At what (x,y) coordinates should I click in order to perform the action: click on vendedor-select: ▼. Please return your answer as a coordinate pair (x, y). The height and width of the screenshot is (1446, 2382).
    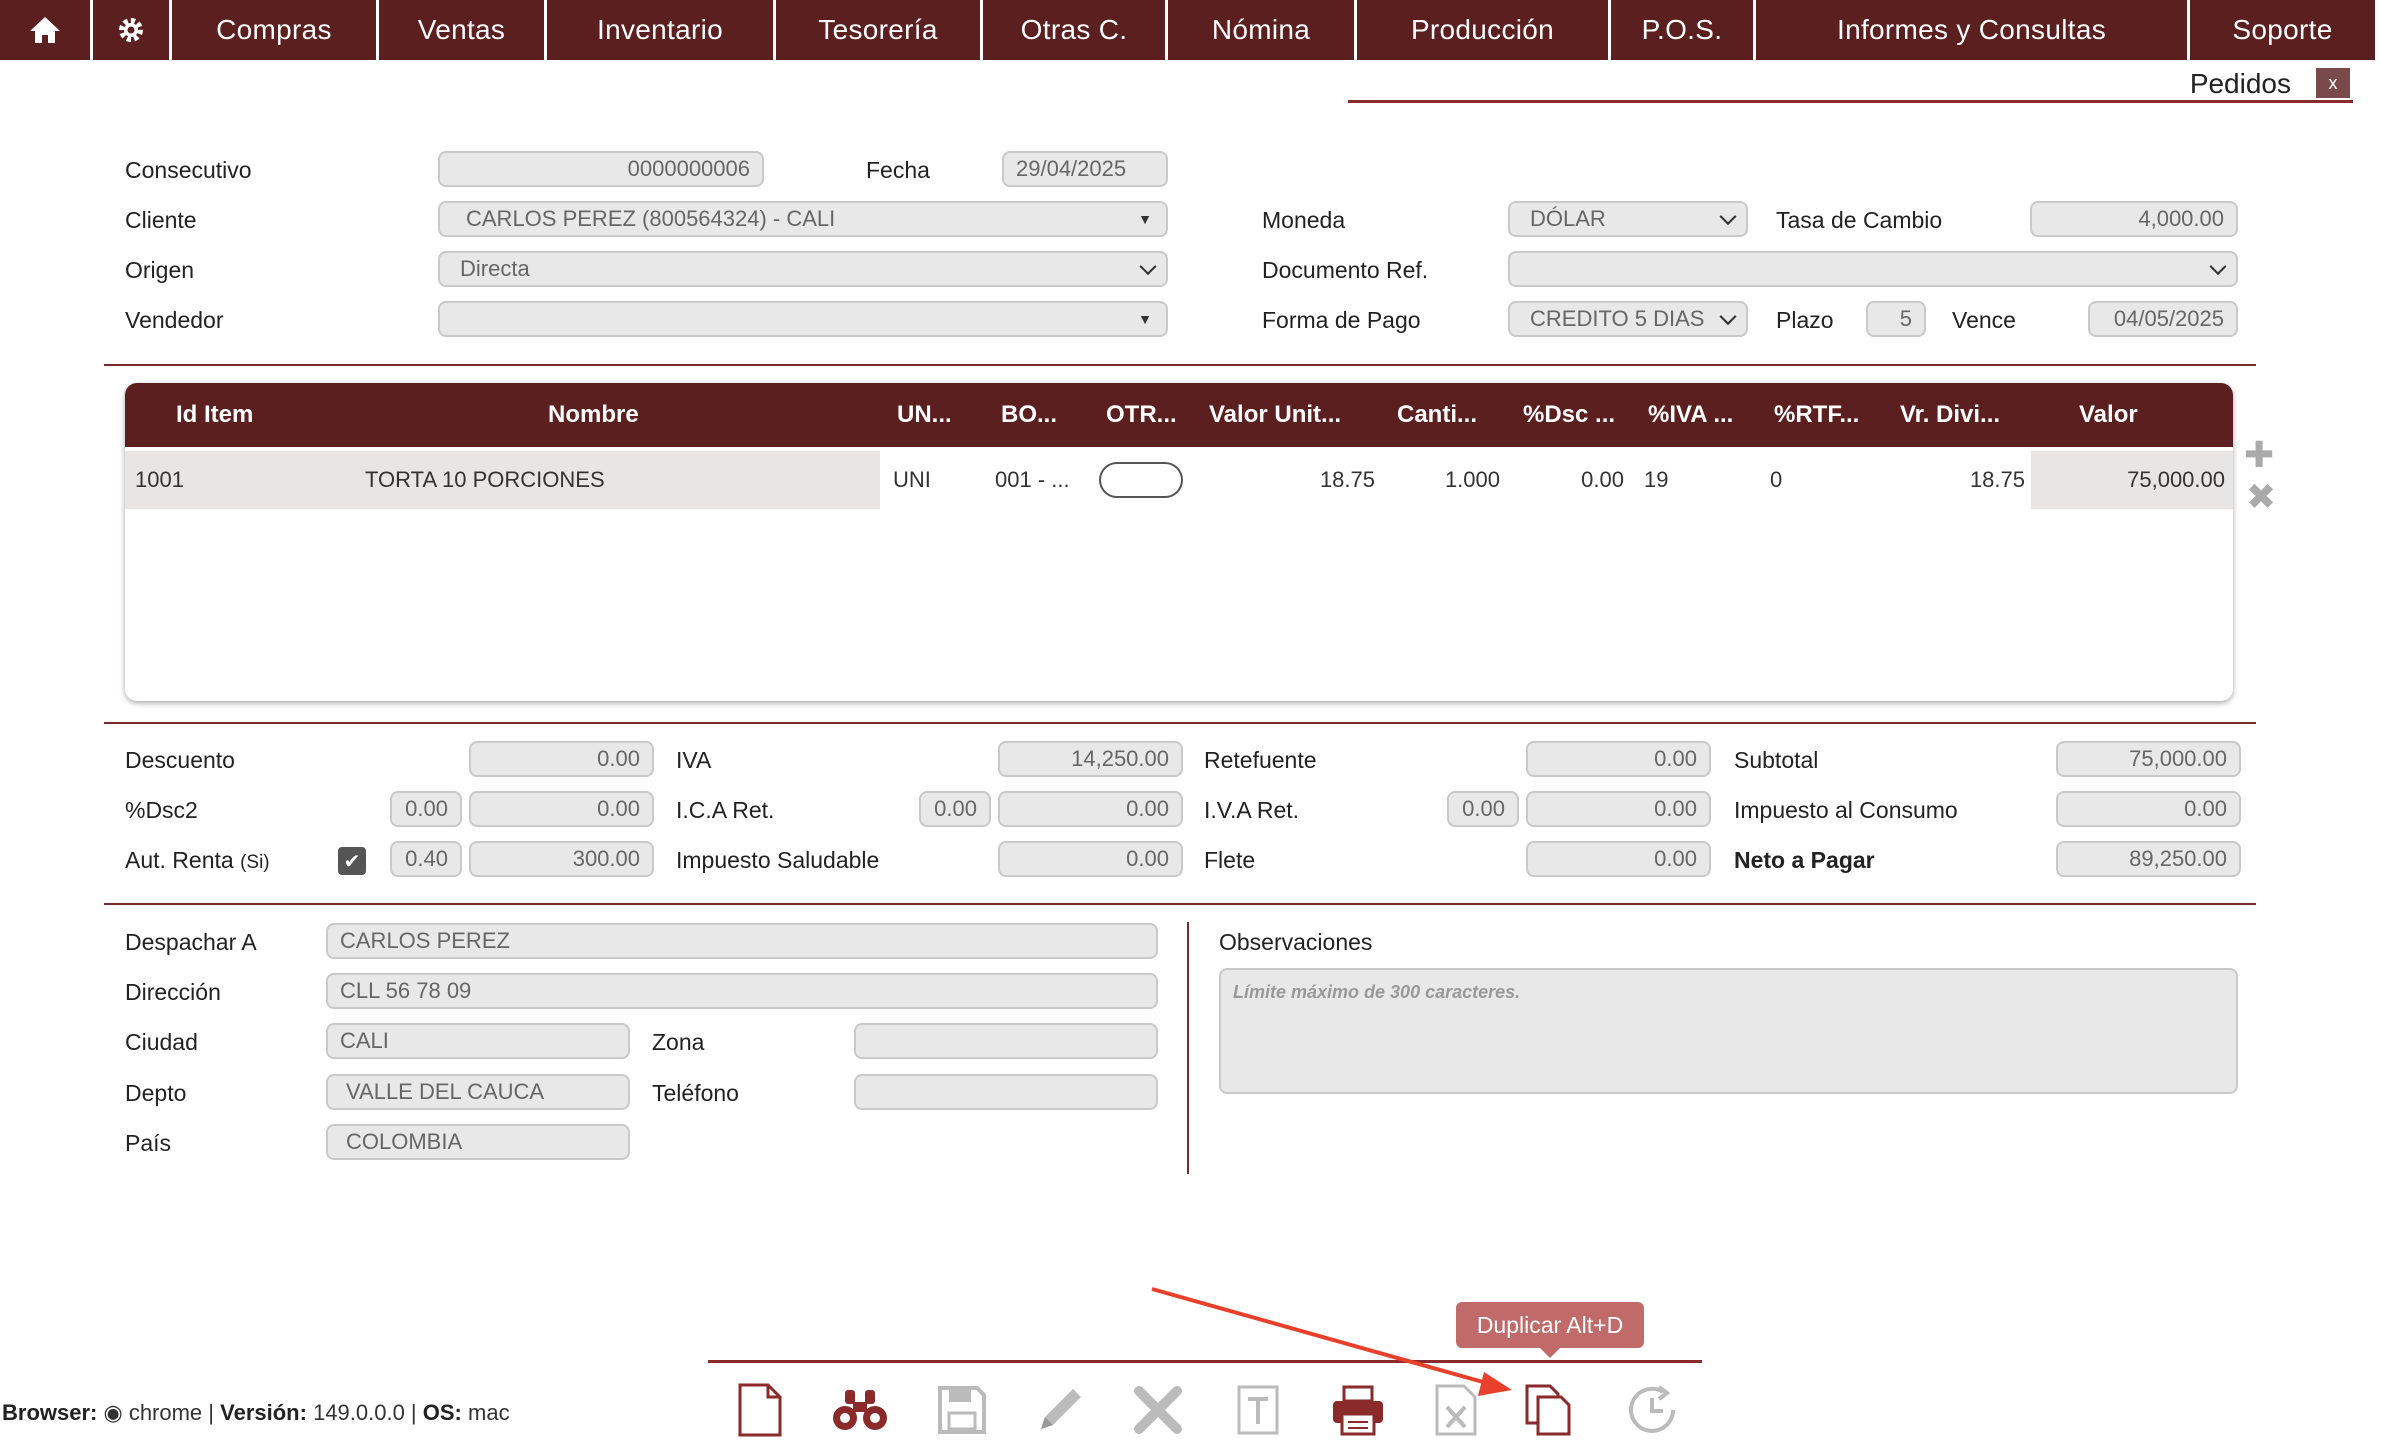
    Looking at the image, I should click on (803, 319).